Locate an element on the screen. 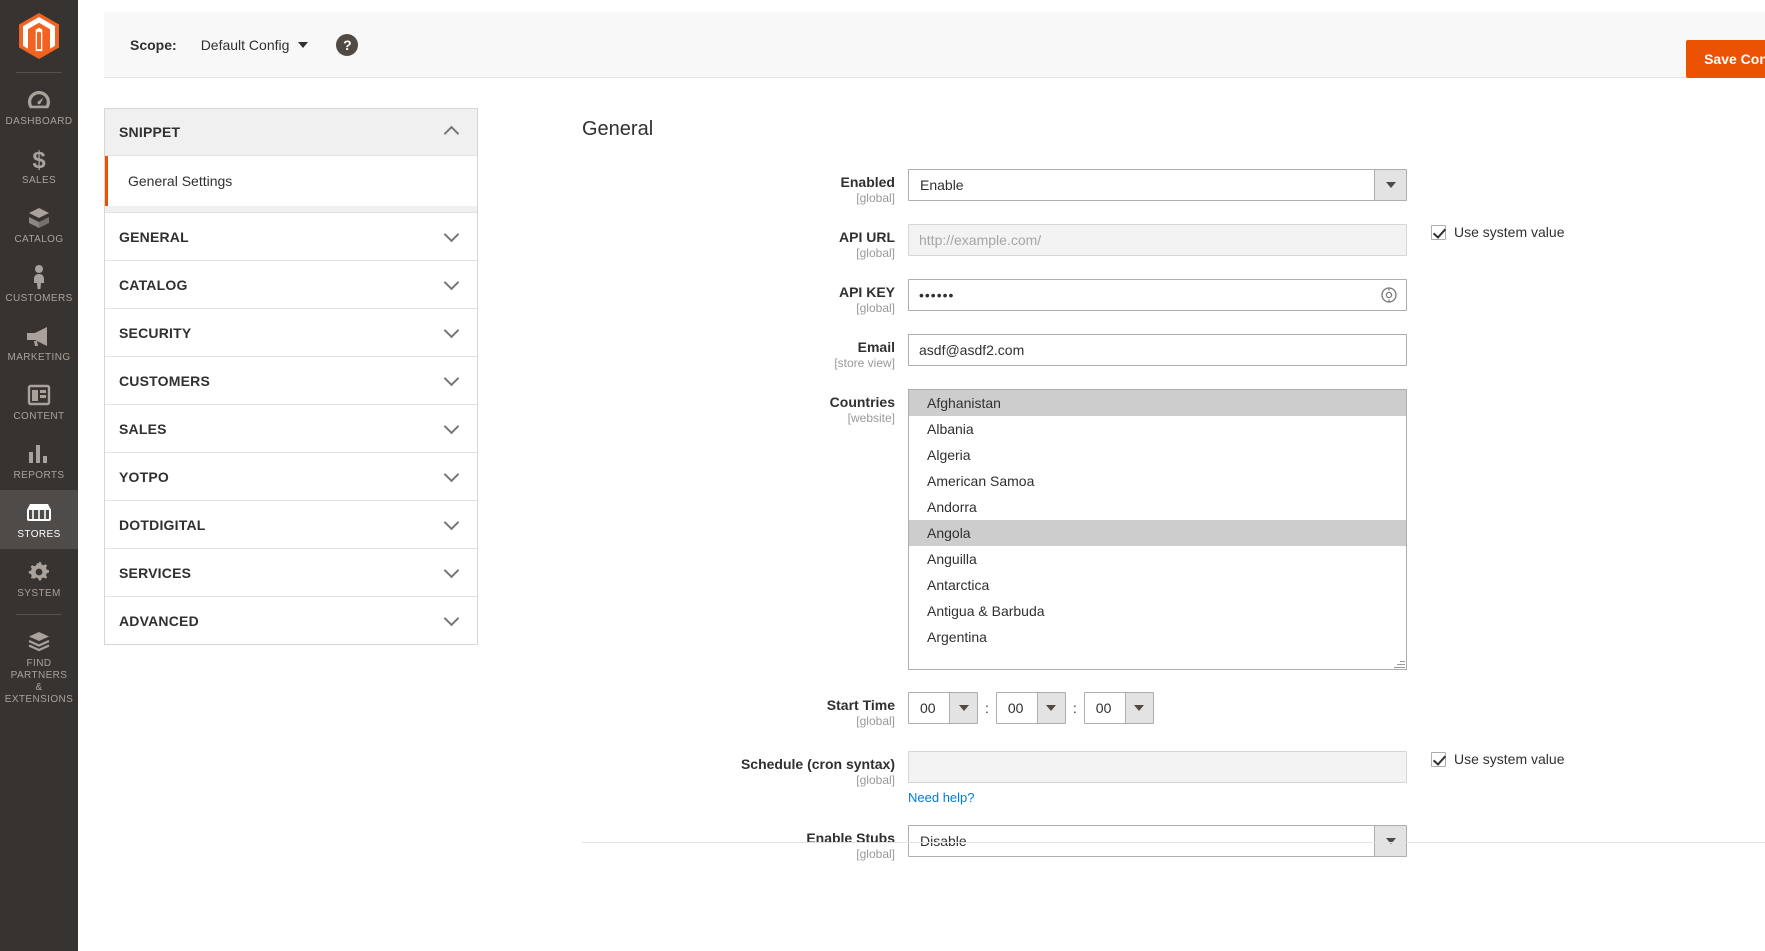  config-section-header-general: GENERAL is located at coordinates (291, 236).